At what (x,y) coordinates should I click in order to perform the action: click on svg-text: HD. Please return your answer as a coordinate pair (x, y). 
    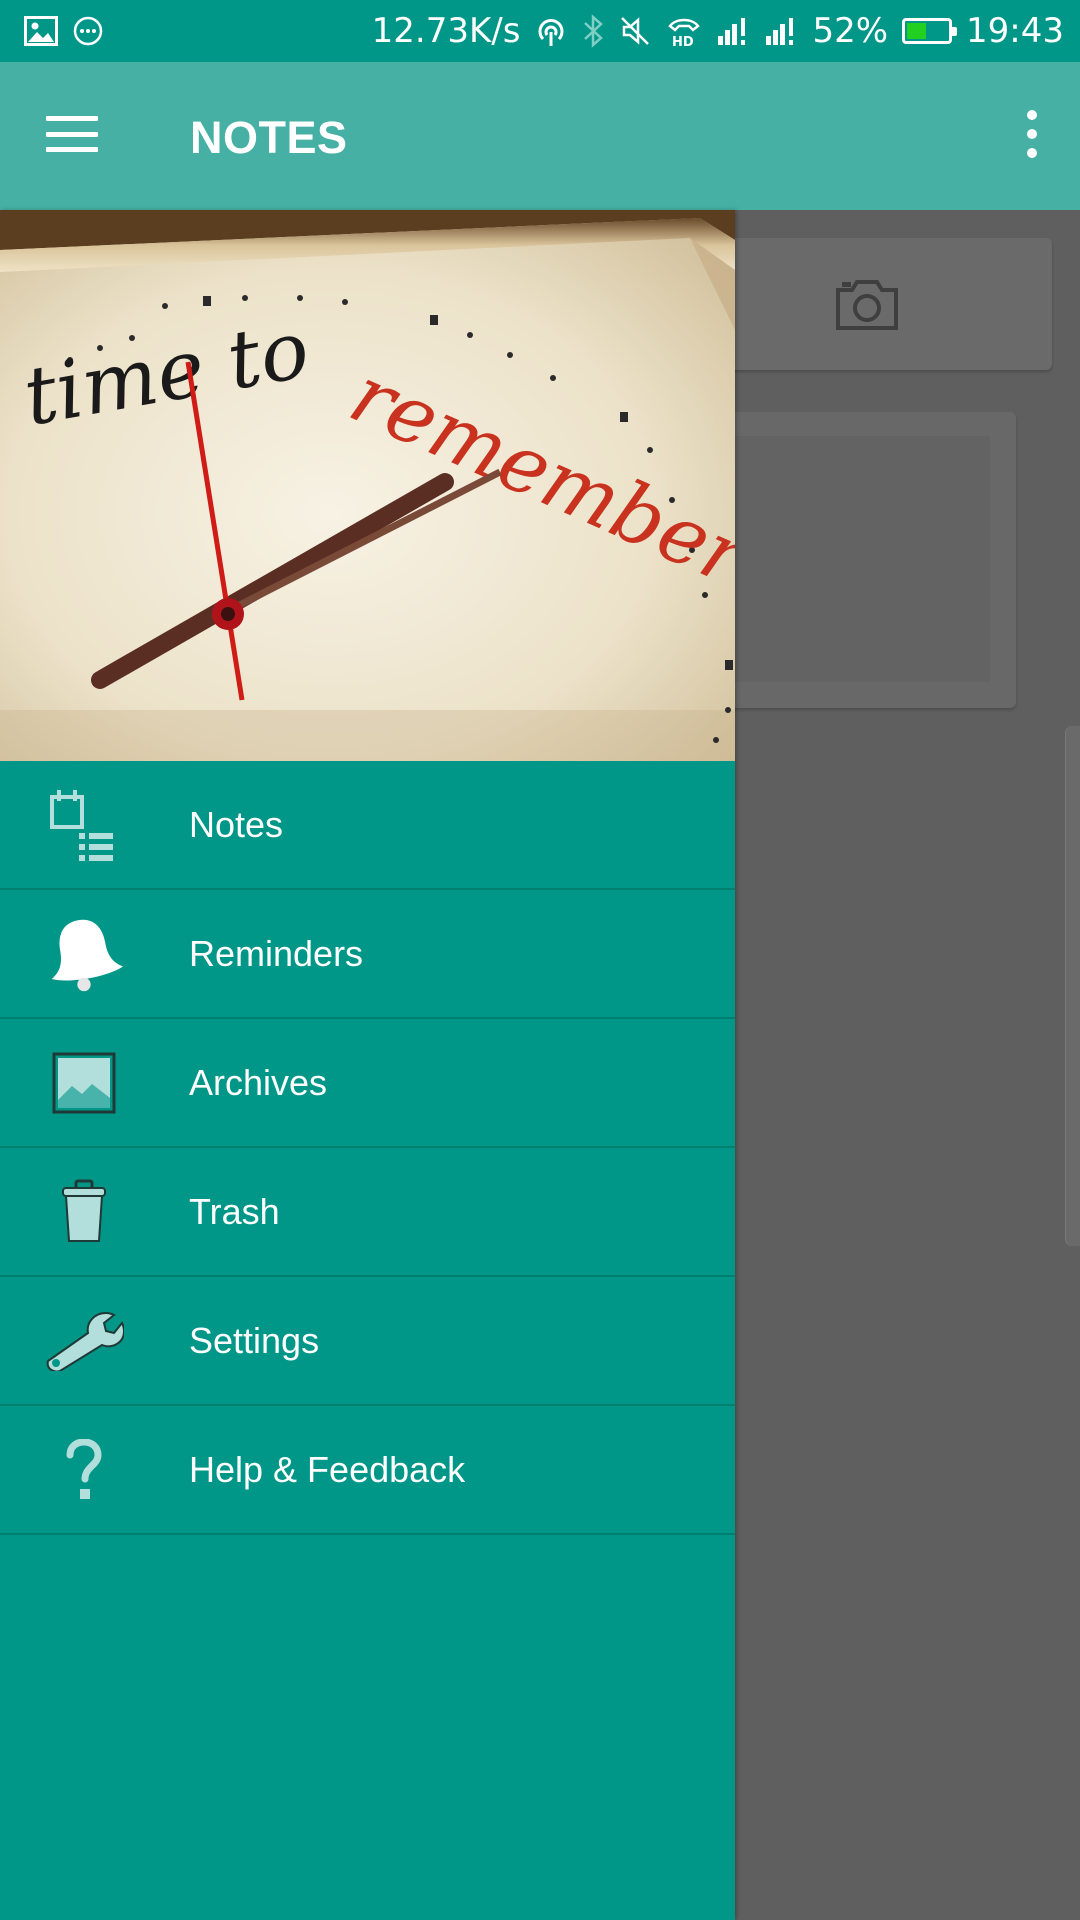
    Looking at the image, I should click on (683, 41).